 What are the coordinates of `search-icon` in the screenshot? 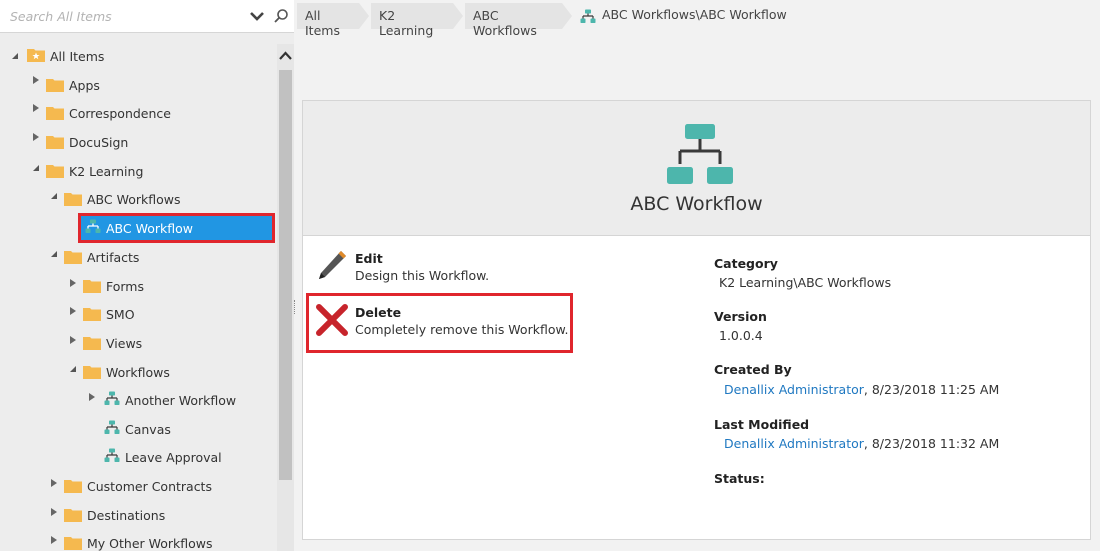 It's located at (281, 16).